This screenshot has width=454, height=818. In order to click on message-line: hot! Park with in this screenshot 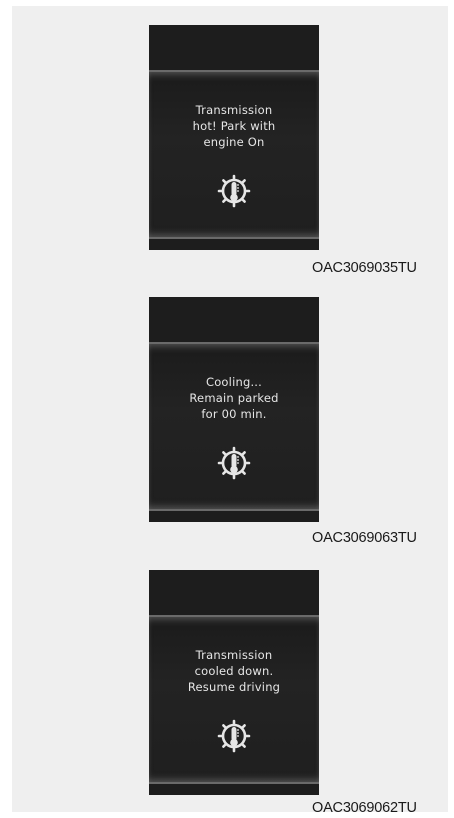, I will do `click(234, 126)`.